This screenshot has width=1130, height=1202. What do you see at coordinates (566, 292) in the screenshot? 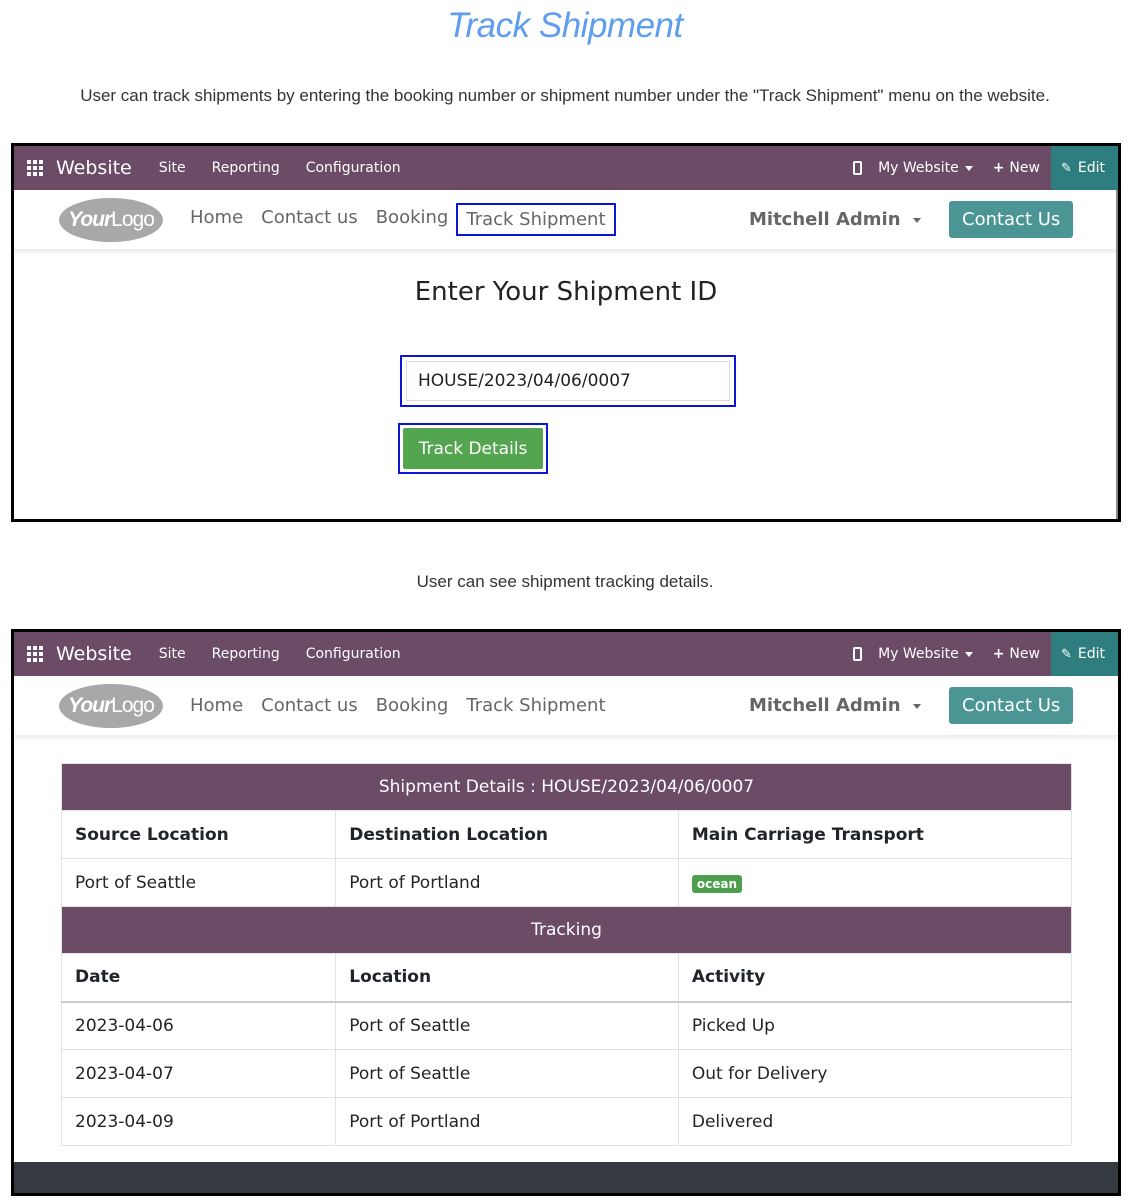
I see `form-heading: Enter Your Shipment ID` at bounding box center [566, 292].